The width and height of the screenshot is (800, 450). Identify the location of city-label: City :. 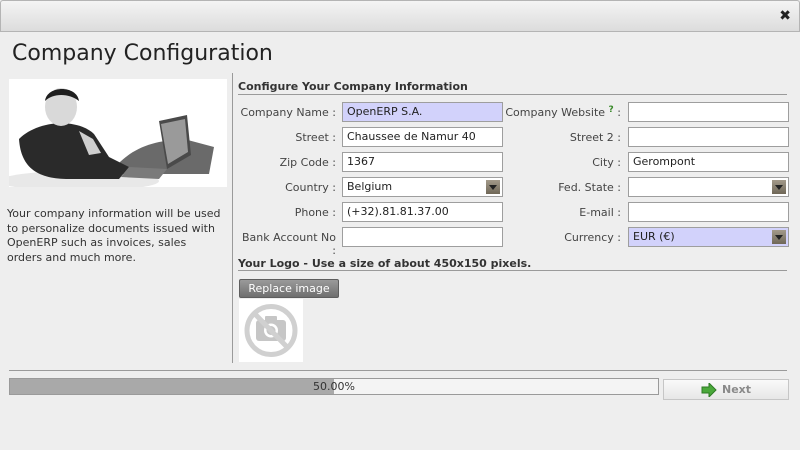
(606, 162).